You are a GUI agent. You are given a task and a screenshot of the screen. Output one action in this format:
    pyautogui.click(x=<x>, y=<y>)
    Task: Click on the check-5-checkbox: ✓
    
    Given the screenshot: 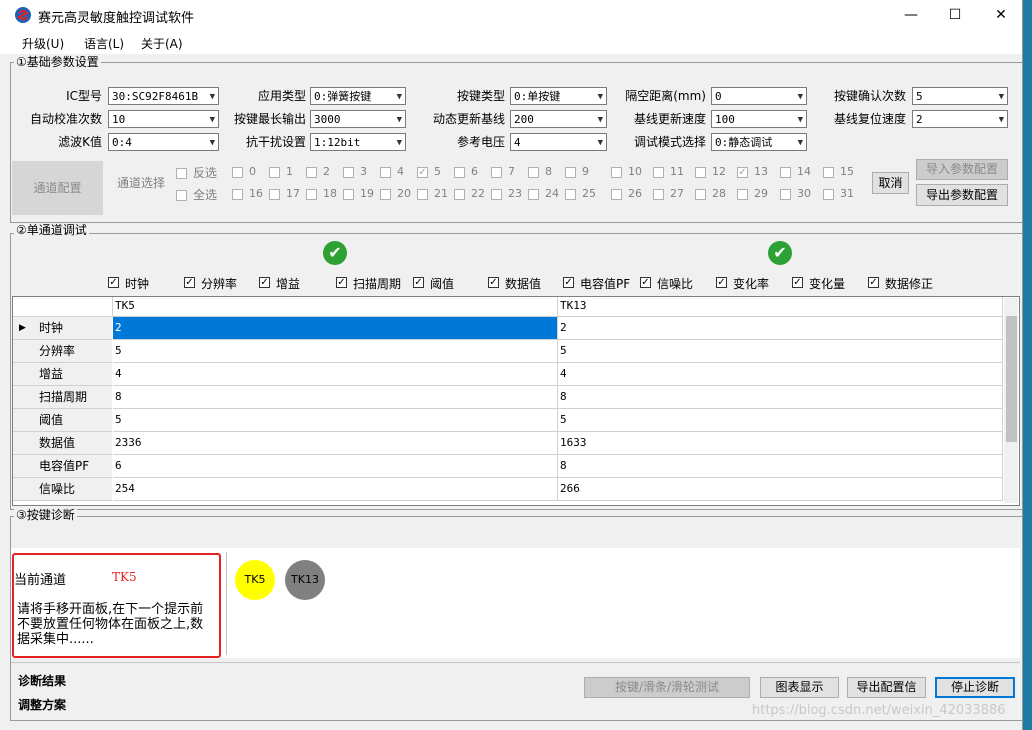 What is the action you would take?
    pyautogui.click(x=493, y=282)
    